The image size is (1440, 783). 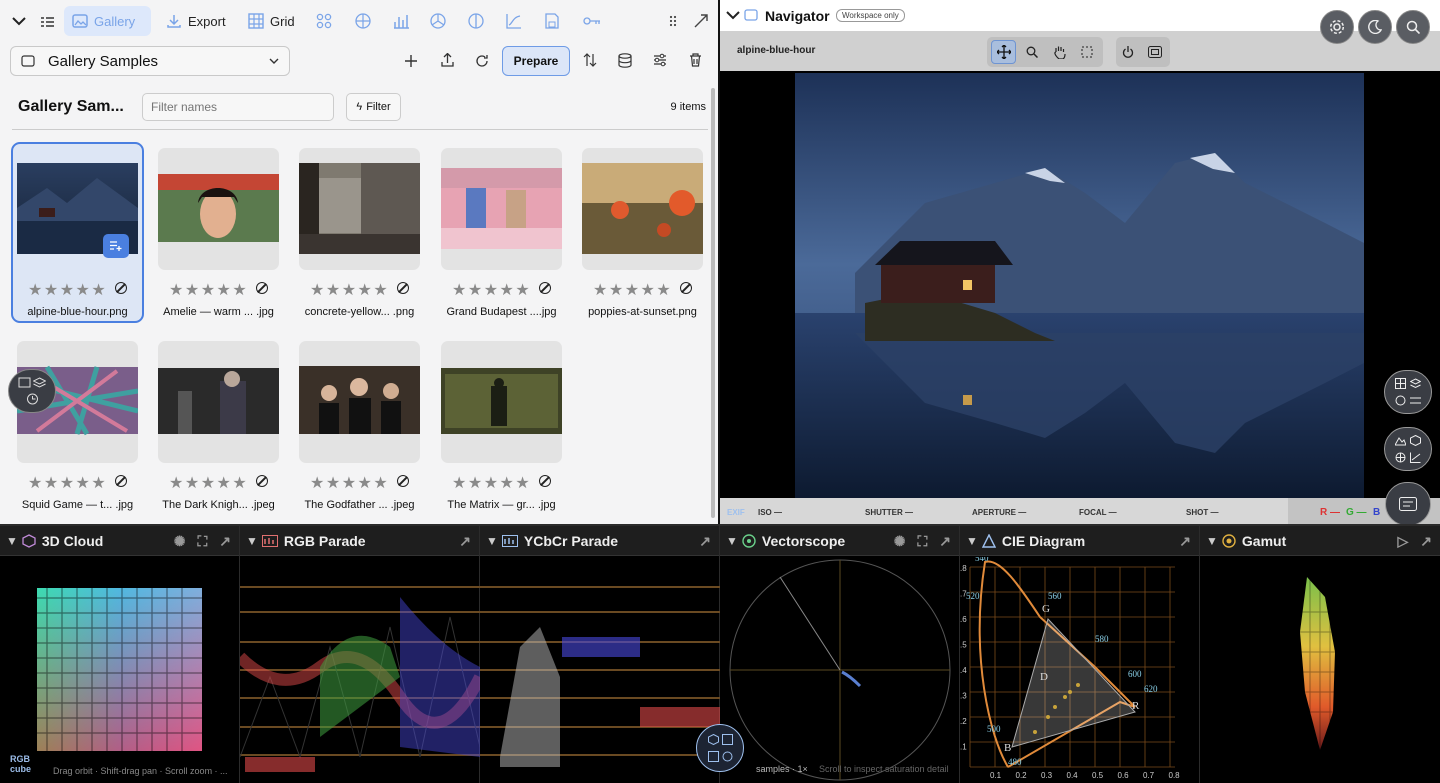 What do you see at coordinates (536, 61) in the screenshot?
I see `prepare-button: Prepare` at bounding box center [536, 61].